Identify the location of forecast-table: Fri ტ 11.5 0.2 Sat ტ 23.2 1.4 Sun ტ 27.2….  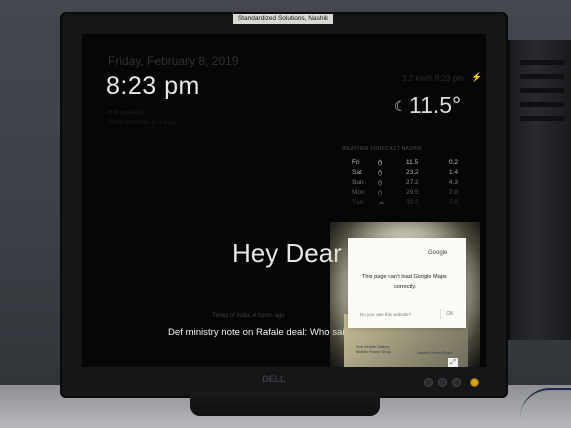
(414, 183).